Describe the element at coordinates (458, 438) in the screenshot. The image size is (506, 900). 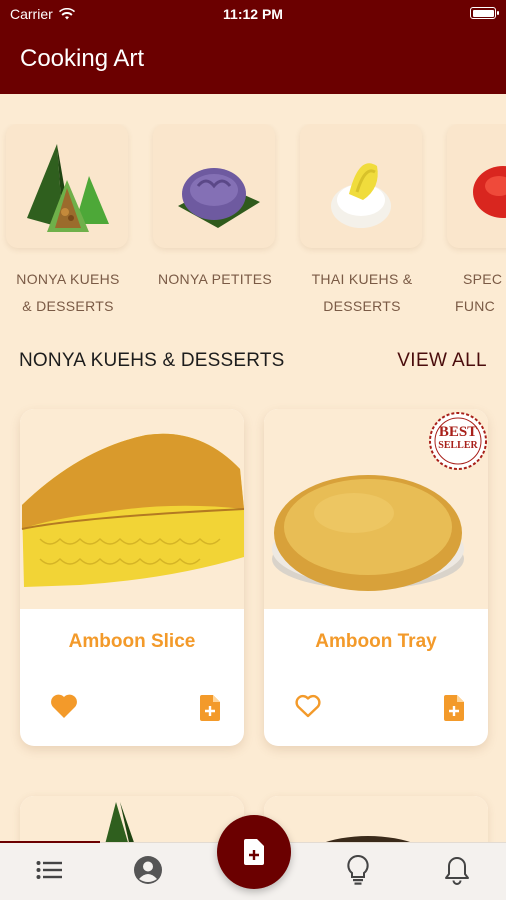
I see `best-seller-text: BEST SELLER` at that location.